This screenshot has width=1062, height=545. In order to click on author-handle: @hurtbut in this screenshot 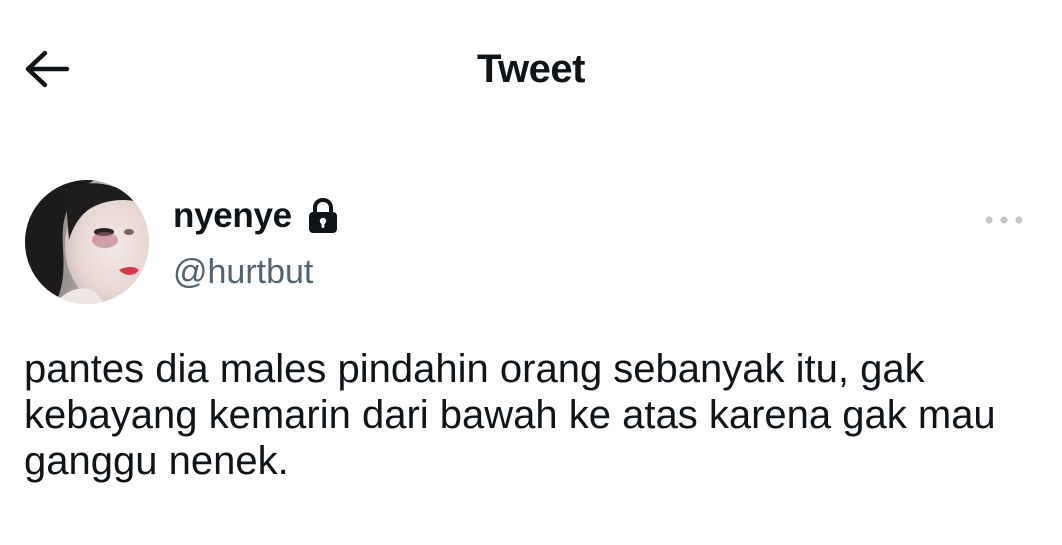, I will do `click(243, 272)`.